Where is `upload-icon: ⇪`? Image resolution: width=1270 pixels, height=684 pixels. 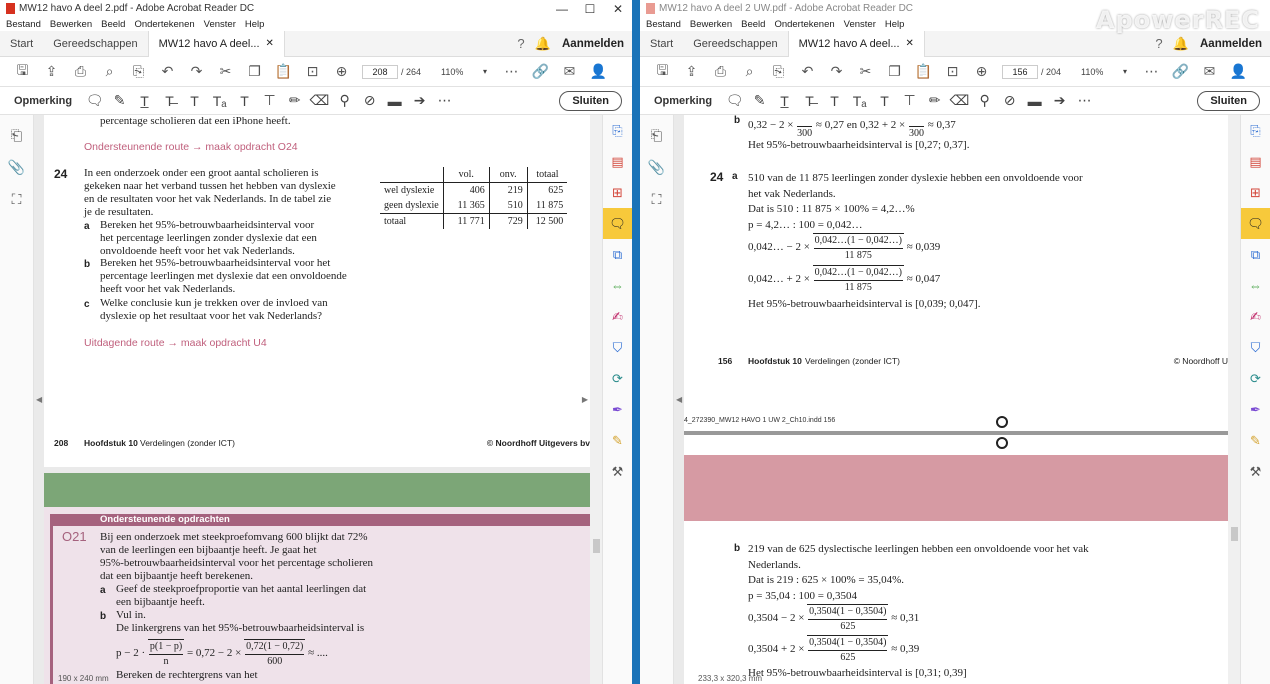 upload-icon: ⇪ is located at coordinates (51, 71).